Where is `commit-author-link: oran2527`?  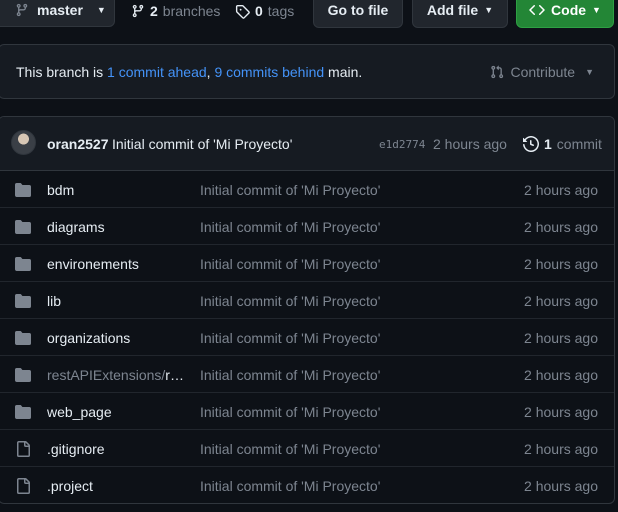 commit-author-link: oran2527 is located at coordinates (77, 144).